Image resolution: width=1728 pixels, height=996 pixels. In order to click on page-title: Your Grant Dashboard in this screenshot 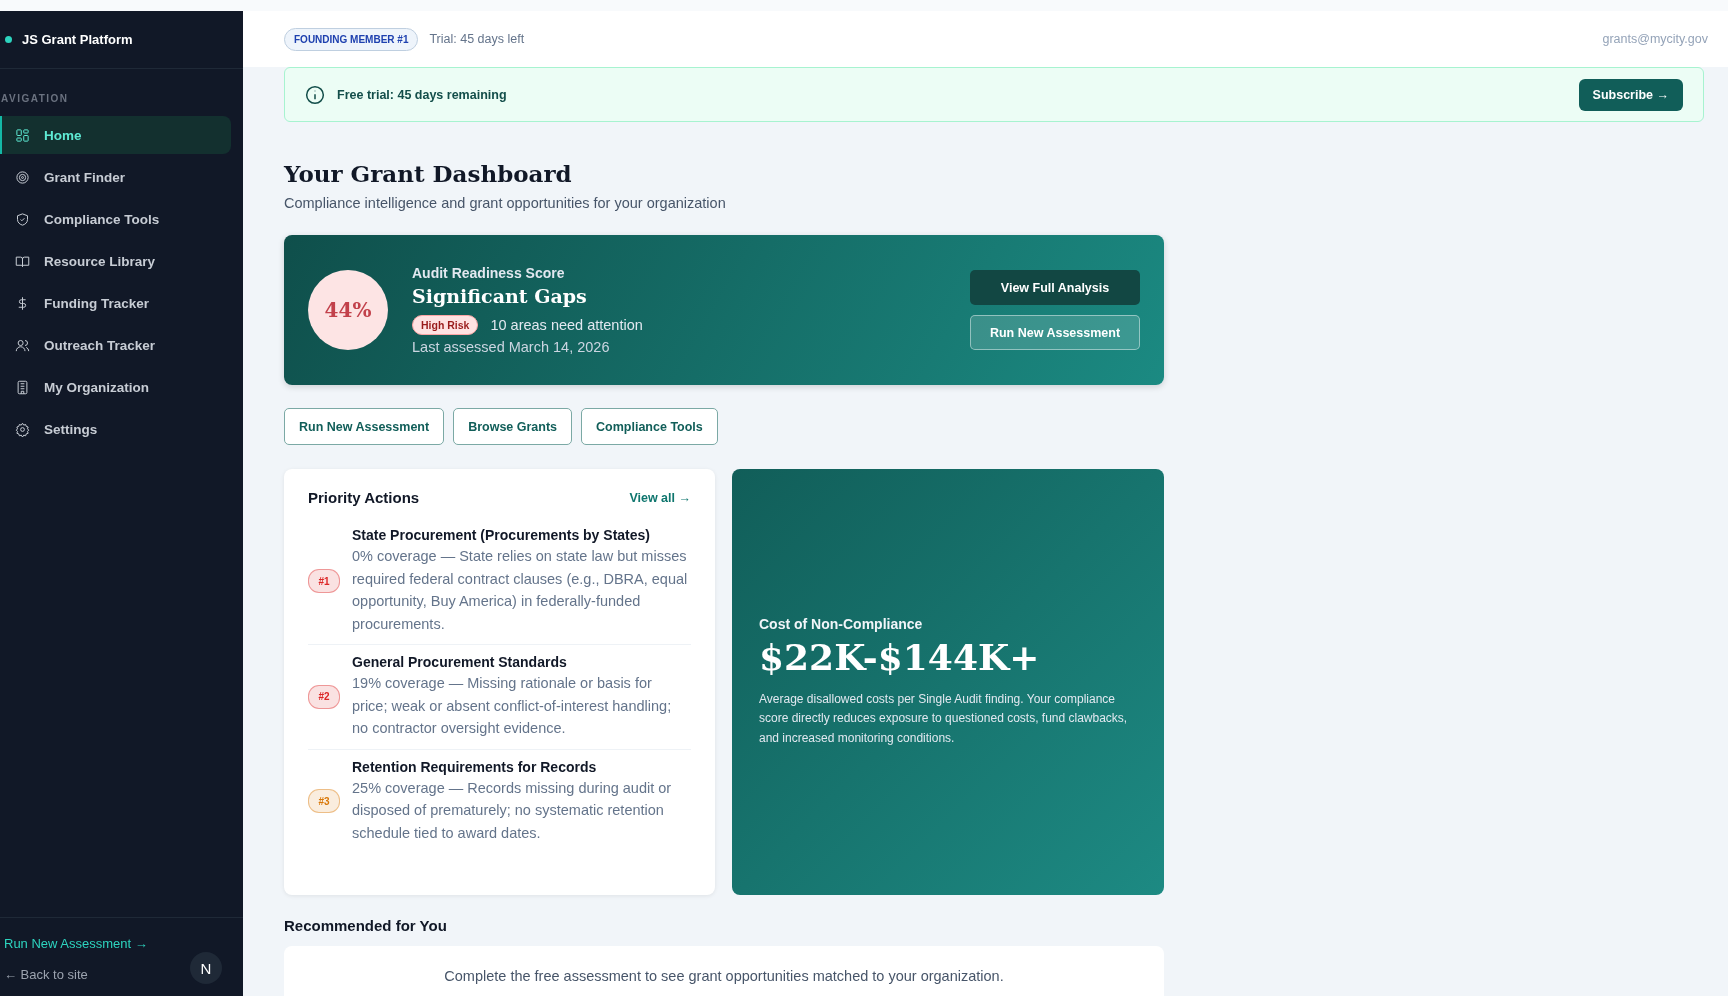, I will do `click(428, 173)`.